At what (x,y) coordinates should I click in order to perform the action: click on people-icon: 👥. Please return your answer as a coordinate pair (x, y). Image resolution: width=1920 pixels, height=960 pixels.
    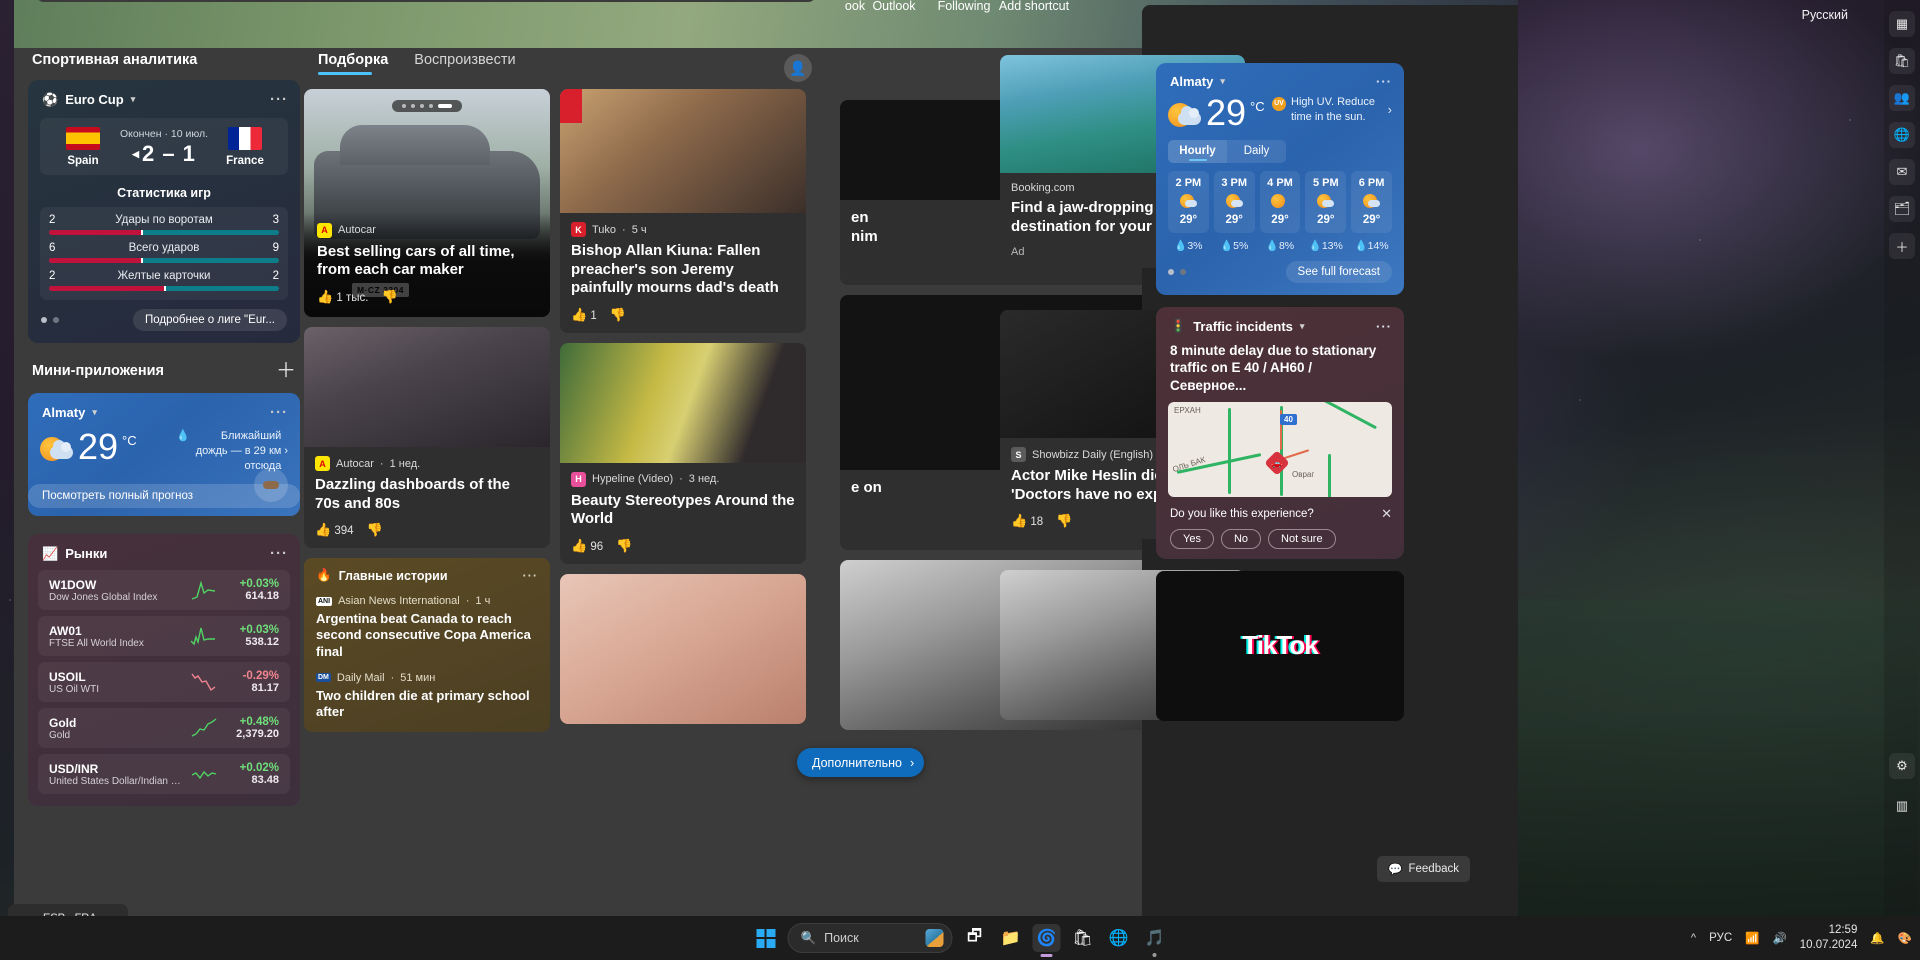
    Looking at the image, I should click on (1902, 98).